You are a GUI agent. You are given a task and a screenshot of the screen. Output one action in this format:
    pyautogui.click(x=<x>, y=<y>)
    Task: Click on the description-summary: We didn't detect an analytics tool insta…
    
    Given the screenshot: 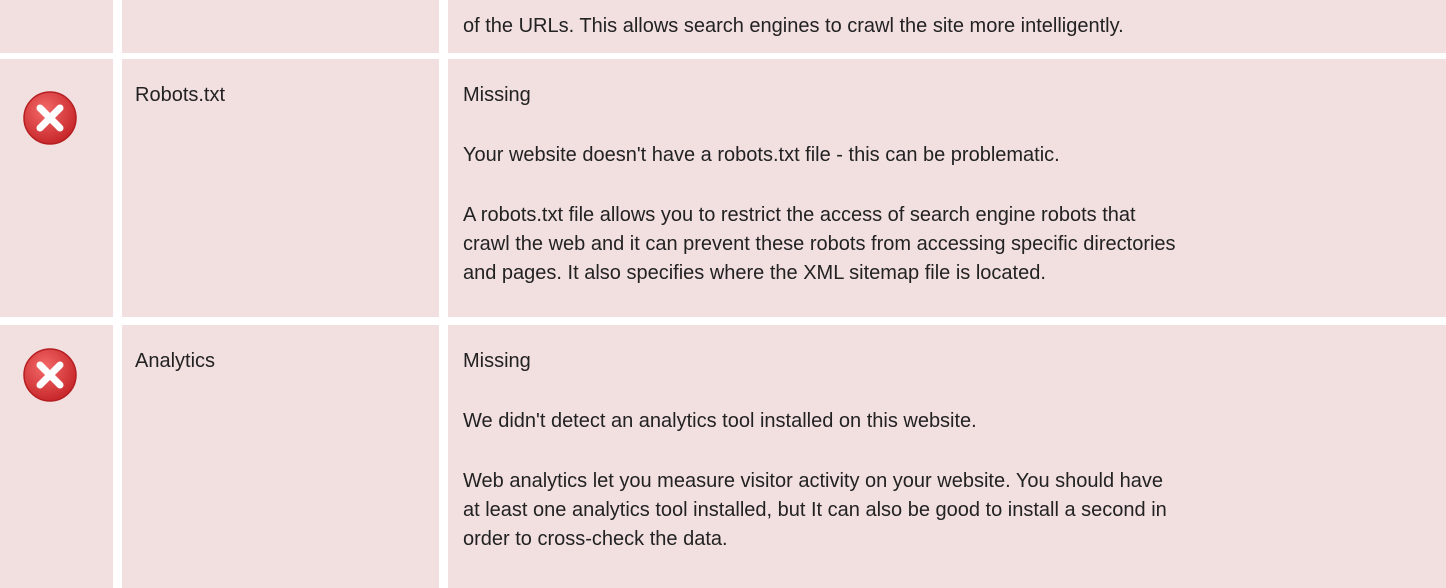 What is the action you would take?
    pyautogui.click(x=720, y=421)
    